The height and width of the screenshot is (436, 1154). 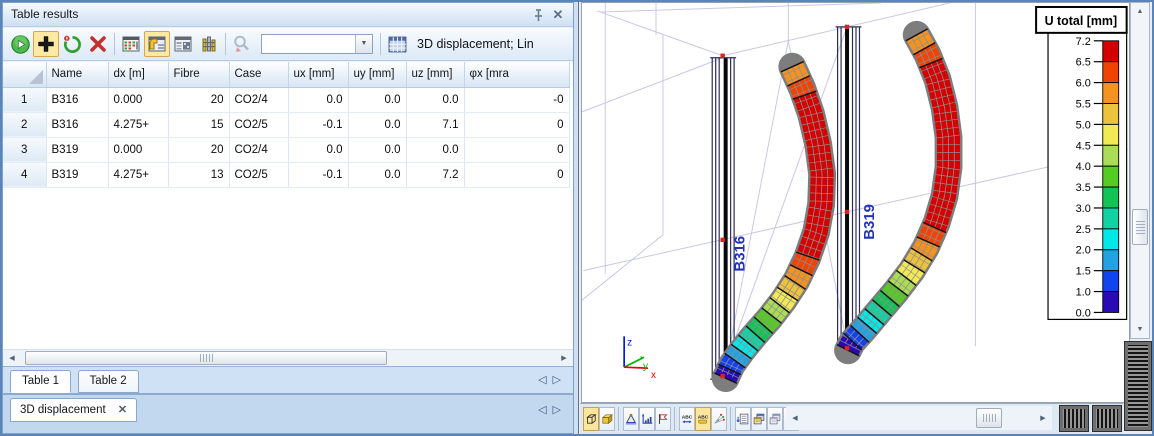 What do you see at coordinates (435, 125) in the screenshot?
I see `cell-uz: 7.1` at bounding box center [435, 125].